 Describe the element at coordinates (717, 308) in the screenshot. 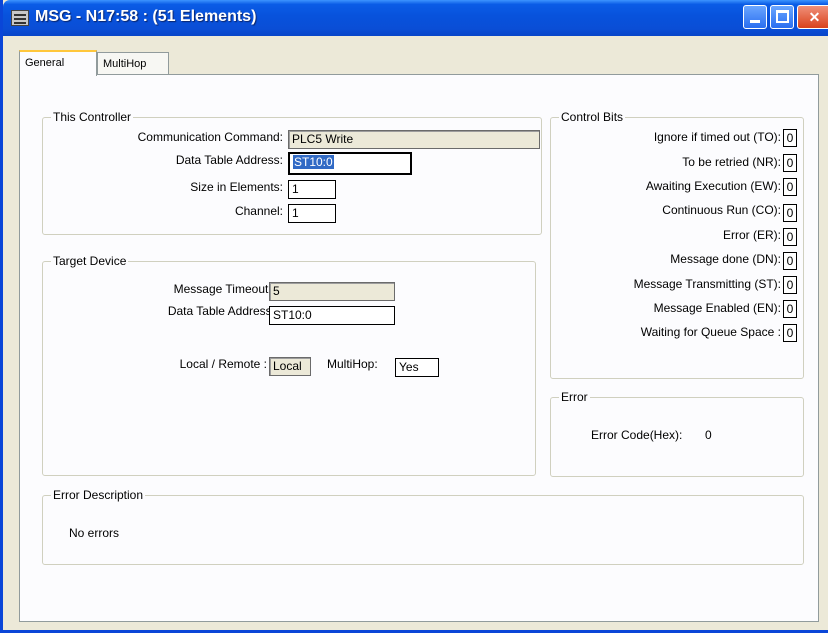

I see `control-bit-label-en: Message Enabled (EN):` at that location.